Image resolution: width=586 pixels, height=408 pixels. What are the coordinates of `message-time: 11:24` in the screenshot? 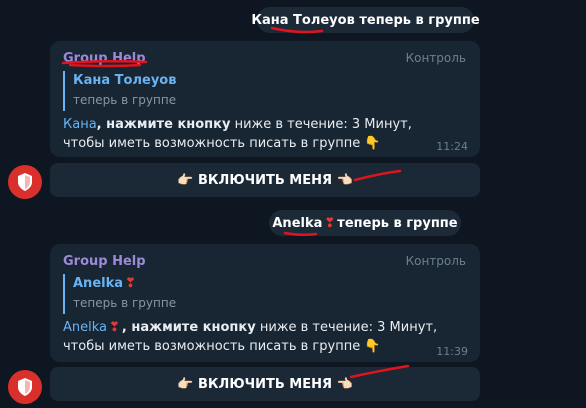 It's located at (452, 146).